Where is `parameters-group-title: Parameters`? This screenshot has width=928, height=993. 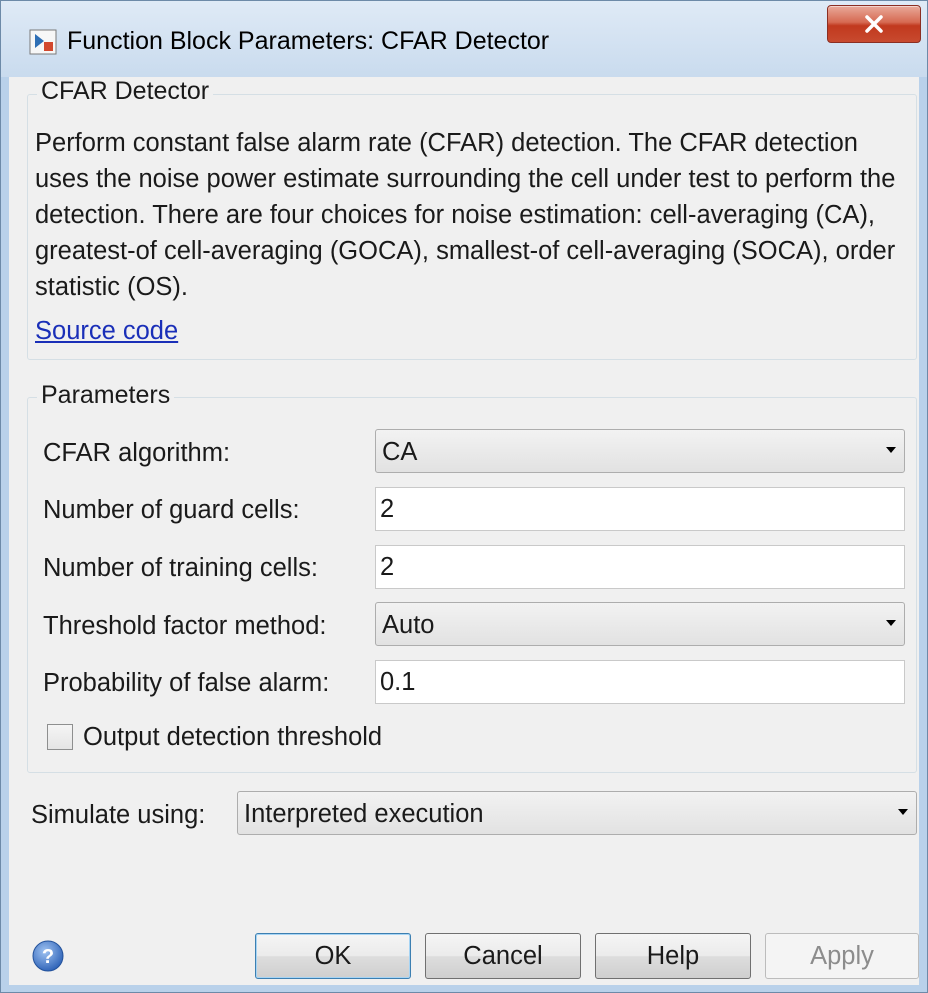 parameters-group-title: Parameters is located at coordinates (106, 395).